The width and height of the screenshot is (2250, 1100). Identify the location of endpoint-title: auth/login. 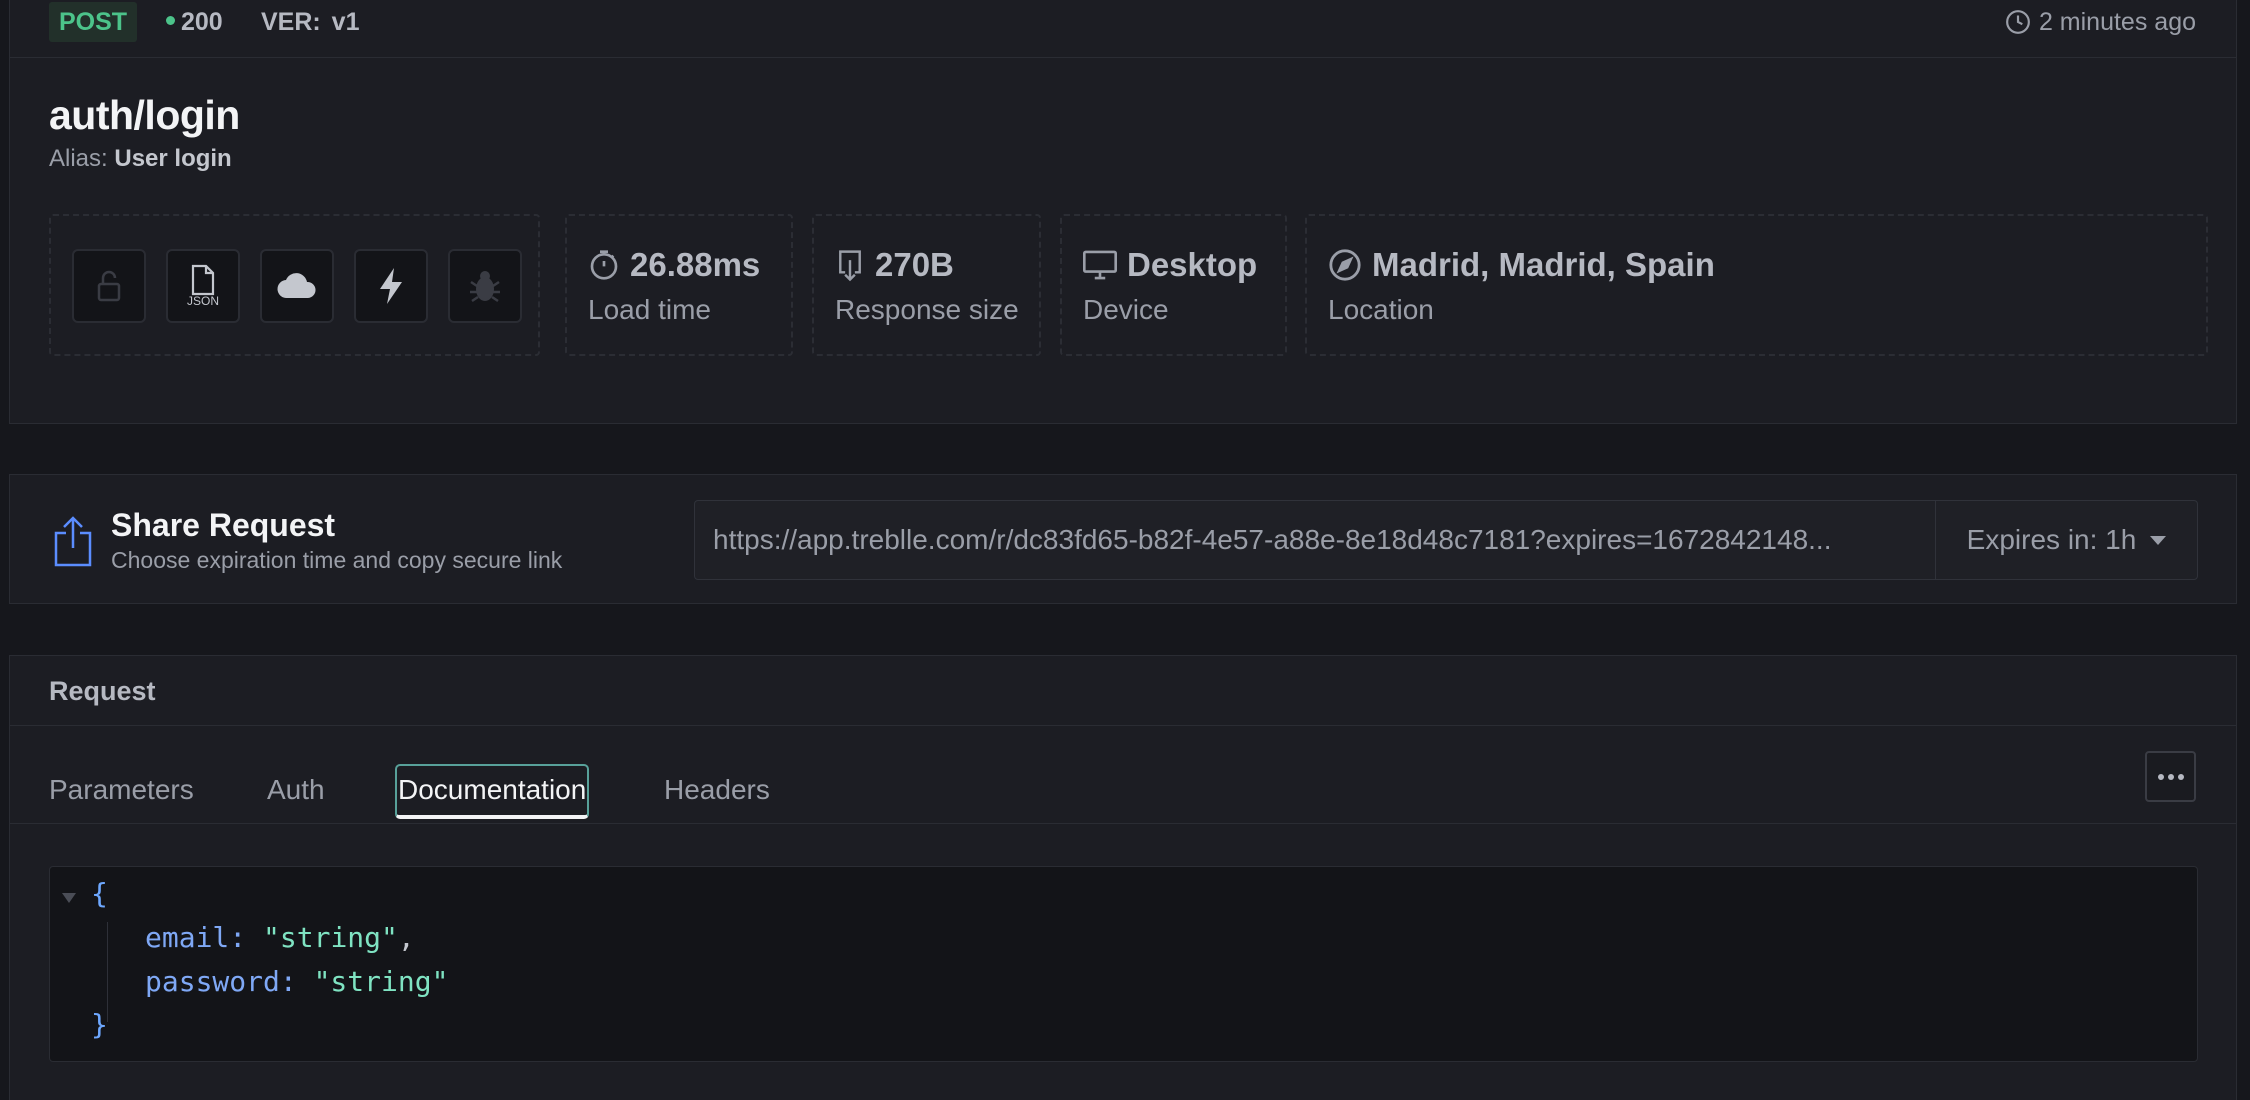
(144, 115).